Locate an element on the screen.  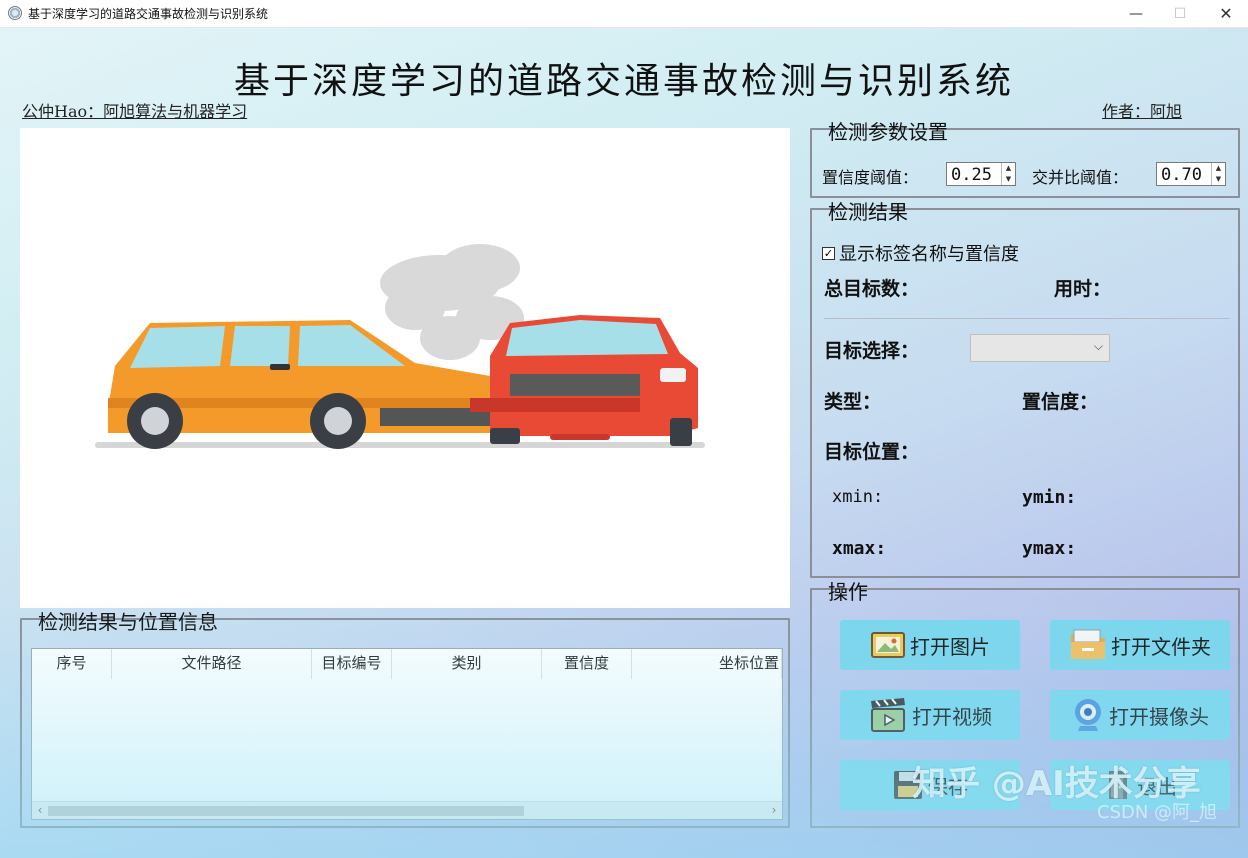
open-image-label: 打开图片 is located at coordinates (950, 646).